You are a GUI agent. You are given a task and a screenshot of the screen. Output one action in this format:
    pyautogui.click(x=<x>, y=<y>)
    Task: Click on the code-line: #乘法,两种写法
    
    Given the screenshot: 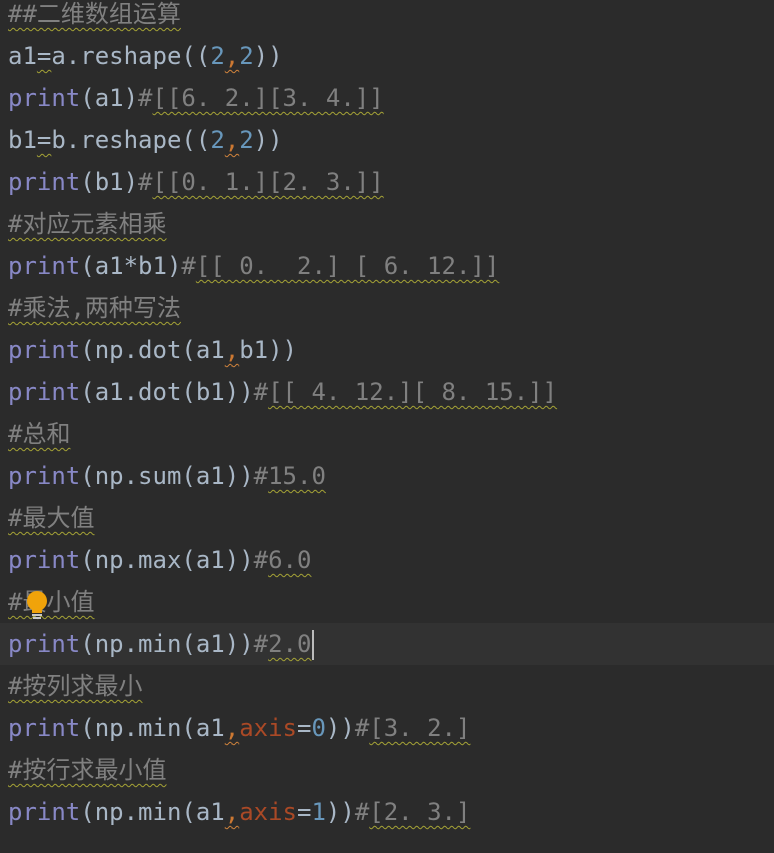 What is the action you would take?
    pyautogui.click(x=387, y=308)
    